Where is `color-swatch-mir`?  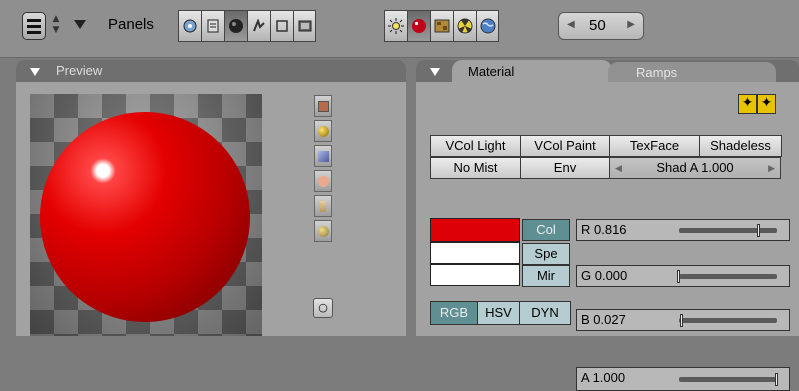 color-swatch-mir is located at coordinates (475, 275).